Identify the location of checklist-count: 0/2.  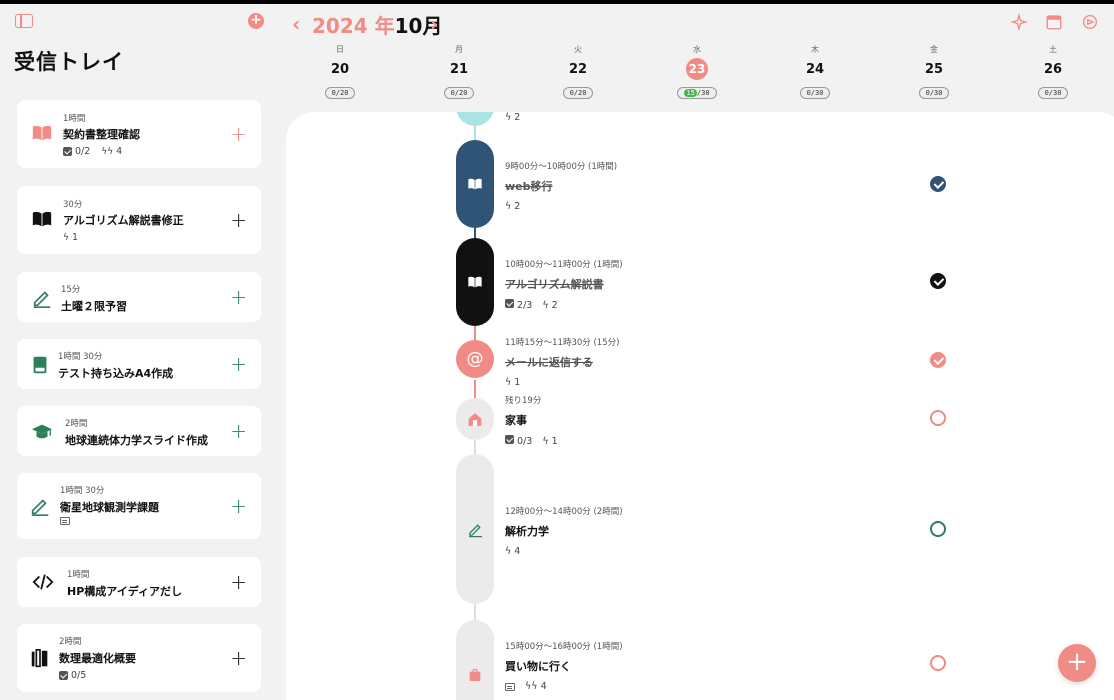
(83, 151).